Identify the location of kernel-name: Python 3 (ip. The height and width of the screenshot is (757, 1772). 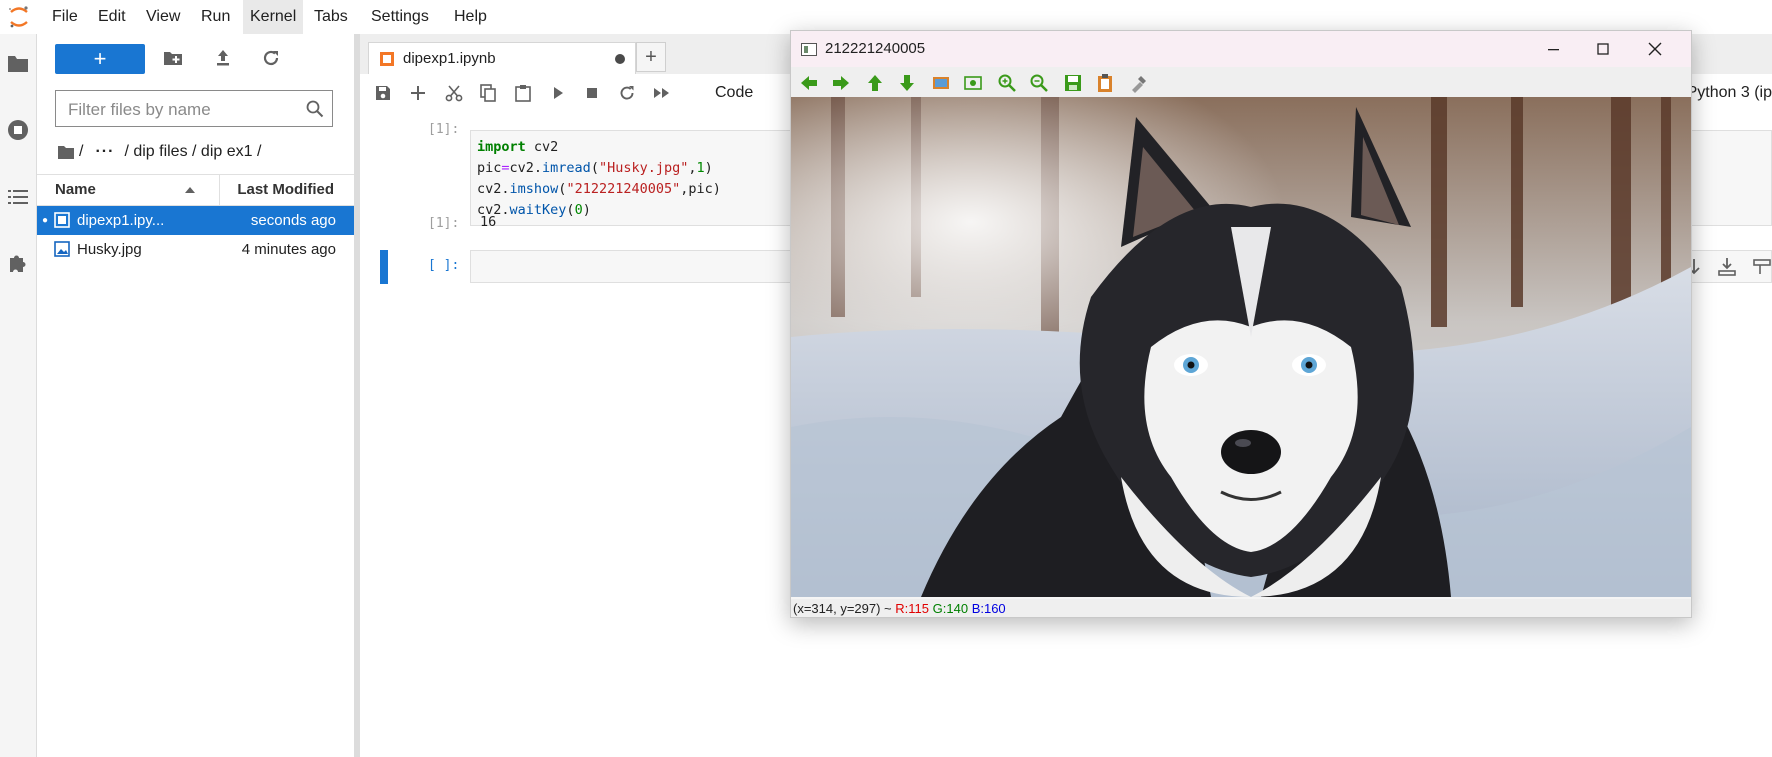
(1729, 93).